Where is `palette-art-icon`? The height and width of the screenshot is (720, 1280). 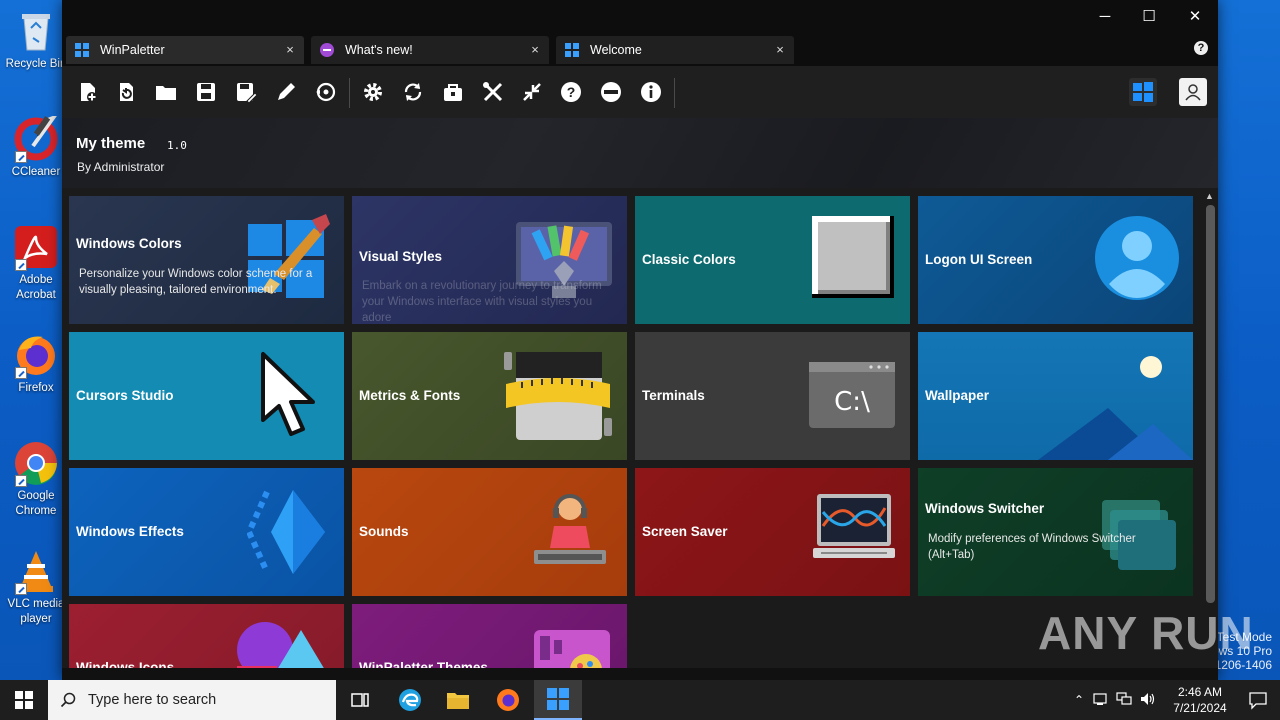
palette-art-icon is located at coordinates (572, 649).